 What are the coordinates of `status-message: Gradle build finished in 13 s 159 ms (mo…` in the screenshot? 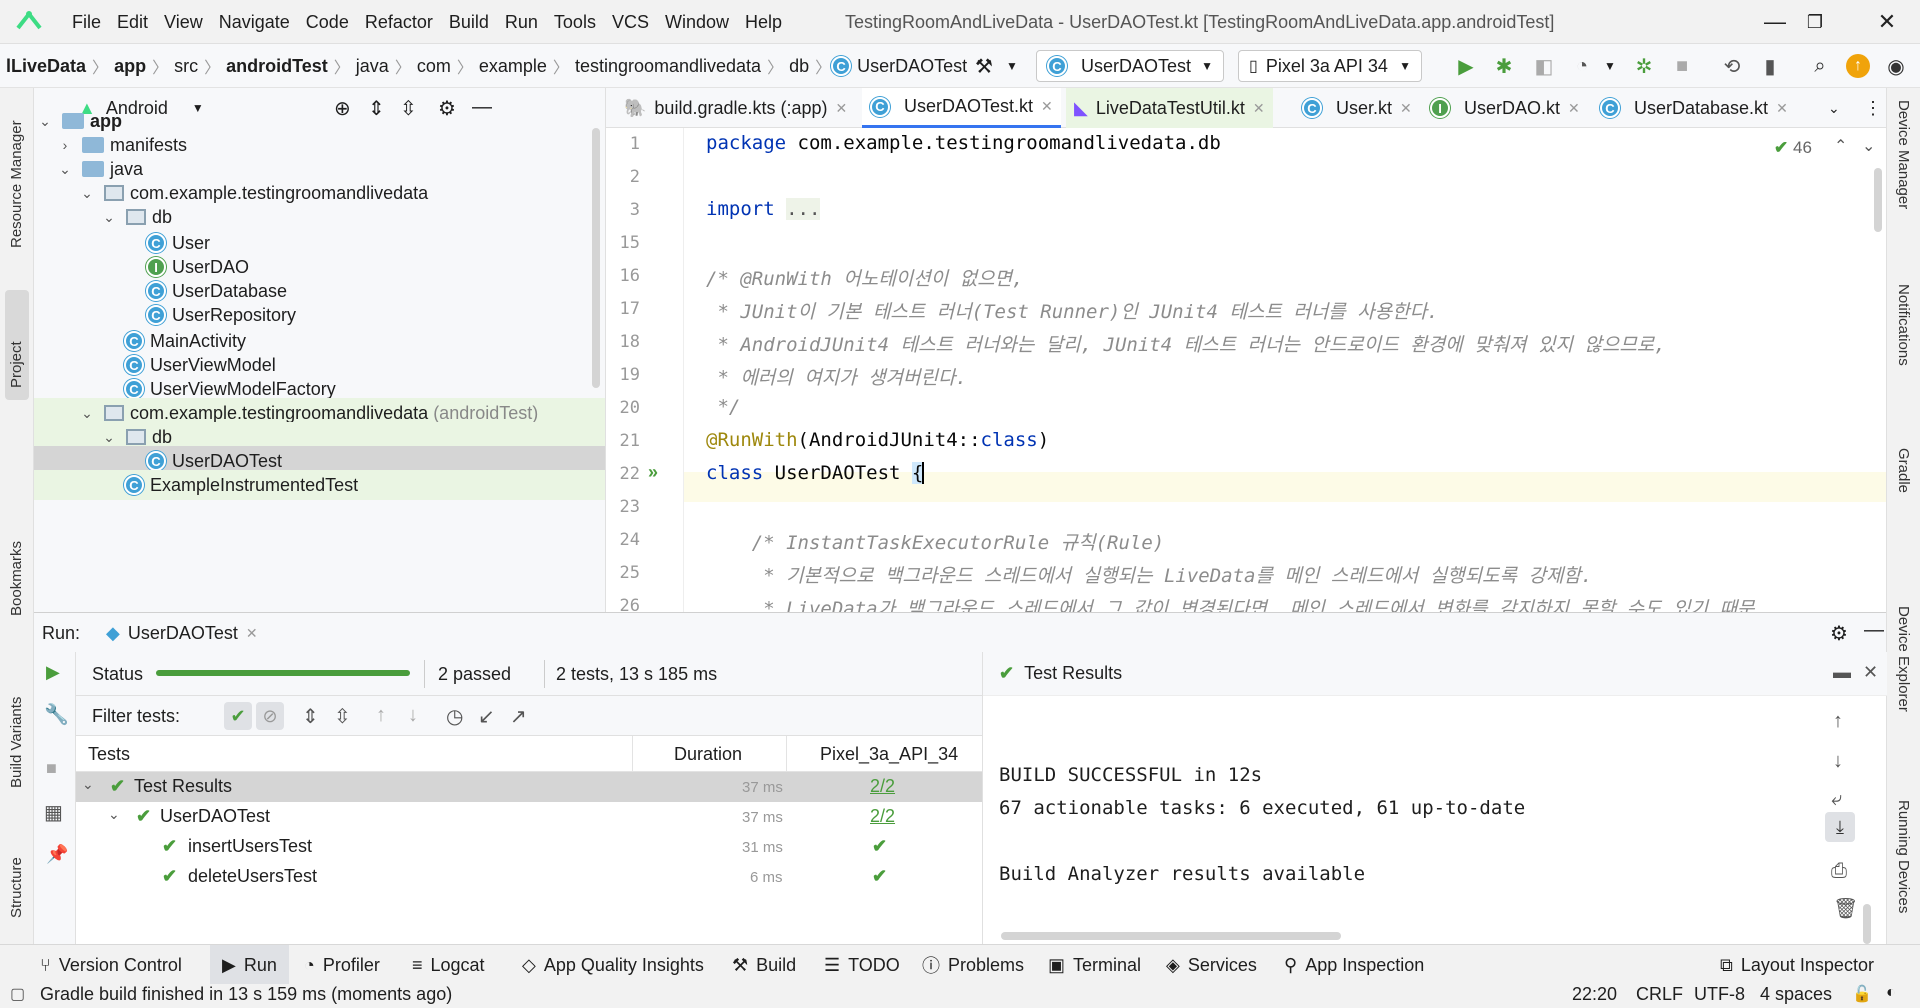 It's located at (246, 994).